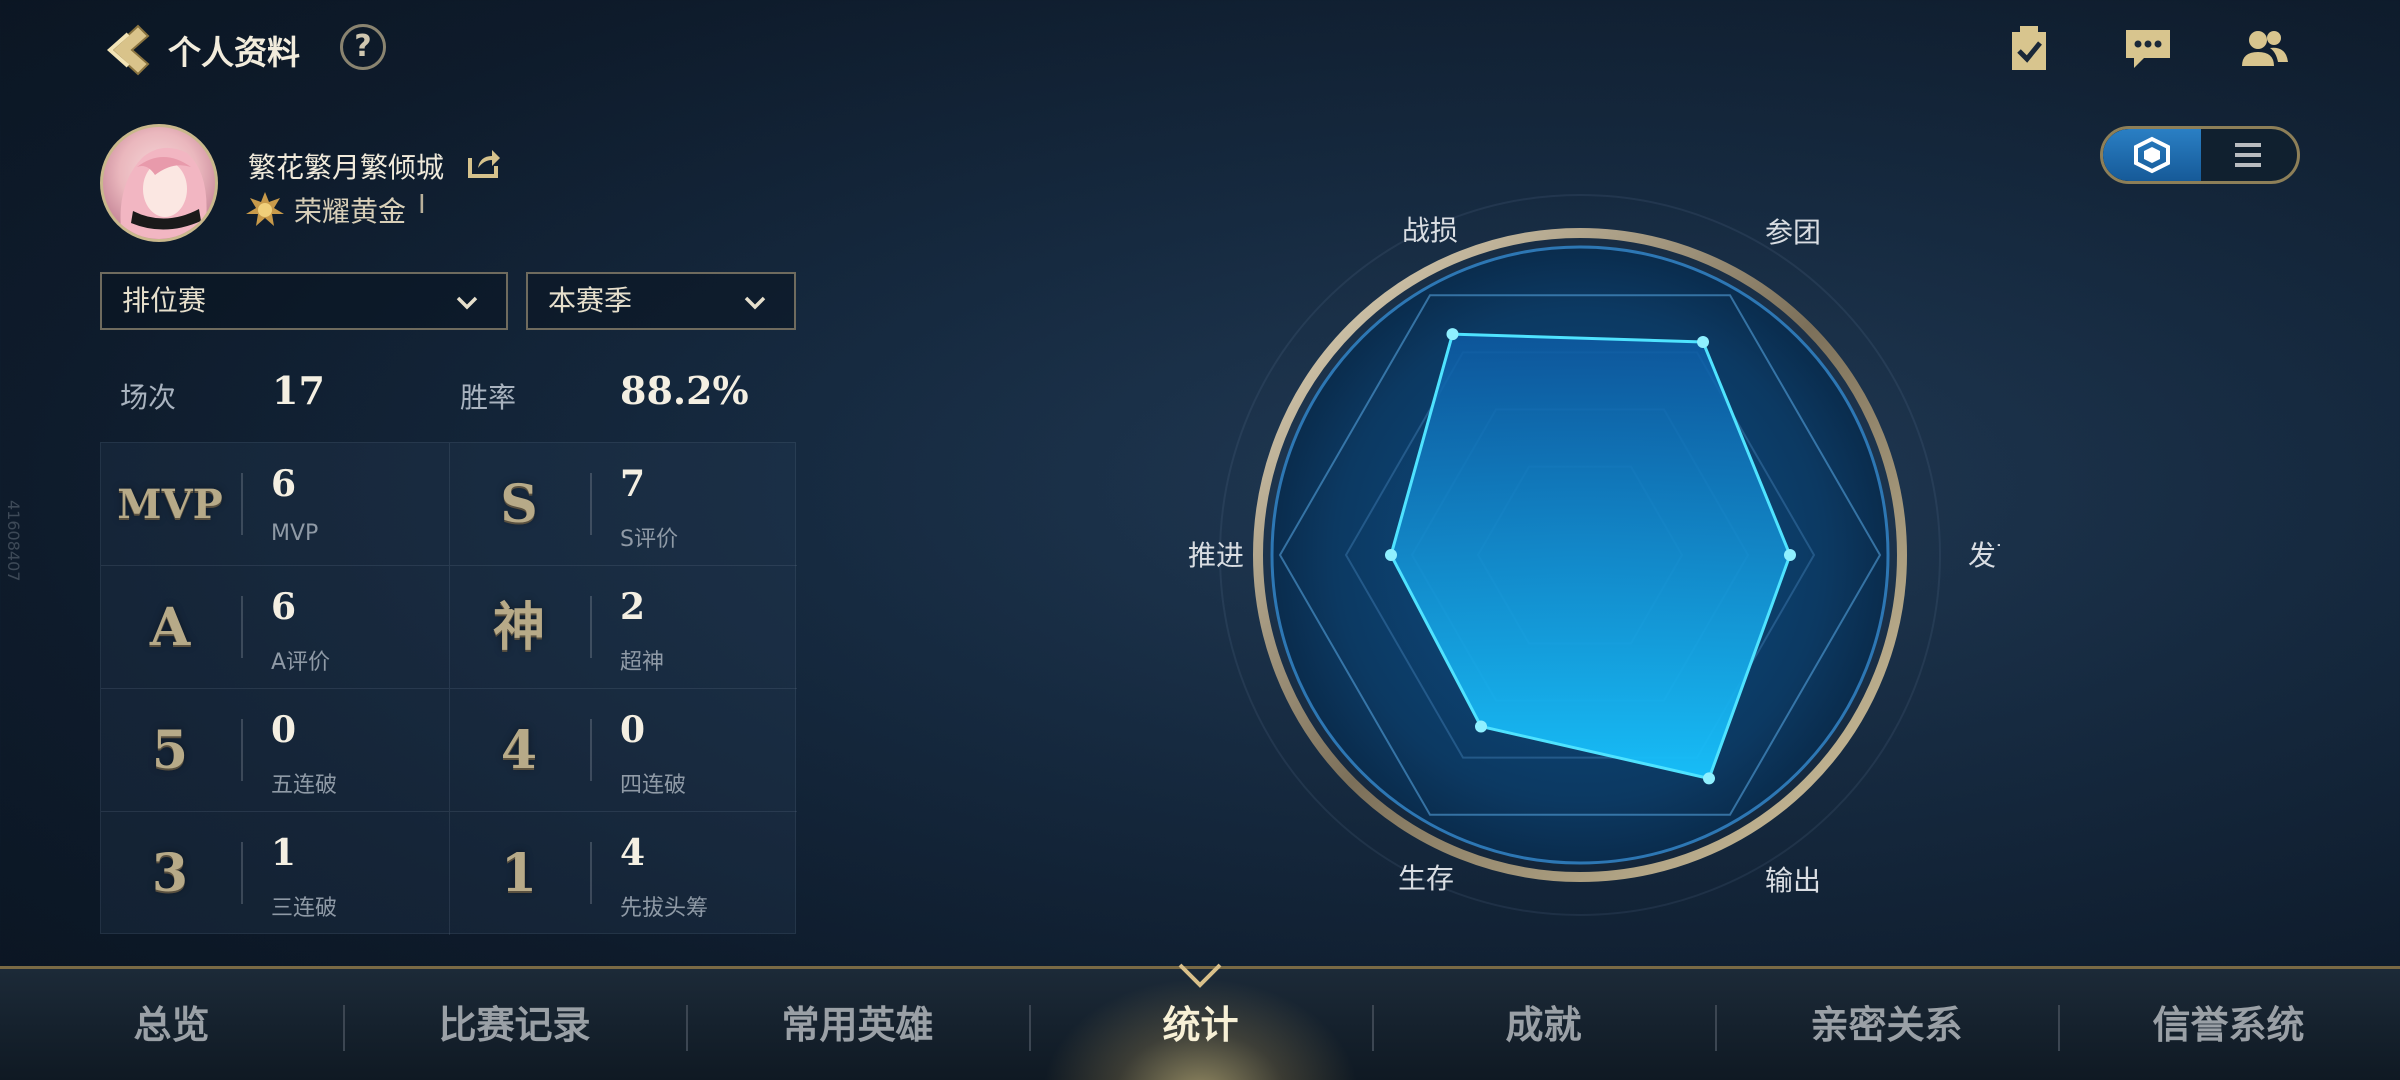  I want to click on season-dropdown: 本赛季, so click(661, 301).